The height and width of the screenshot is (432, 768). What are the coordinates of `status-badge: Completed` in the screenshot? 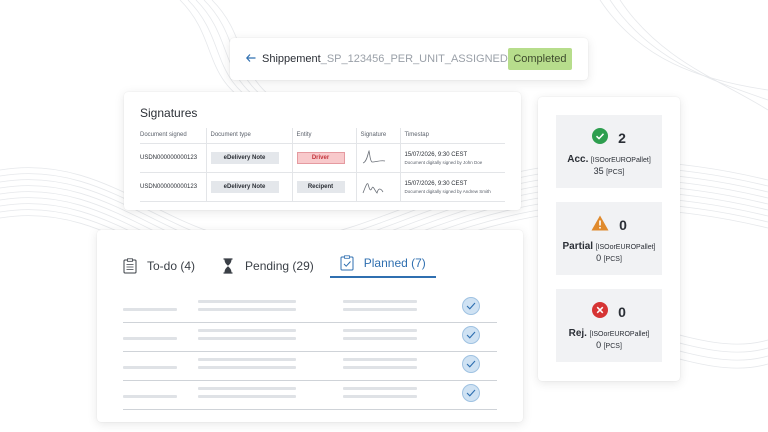 It's located at (539, 59).